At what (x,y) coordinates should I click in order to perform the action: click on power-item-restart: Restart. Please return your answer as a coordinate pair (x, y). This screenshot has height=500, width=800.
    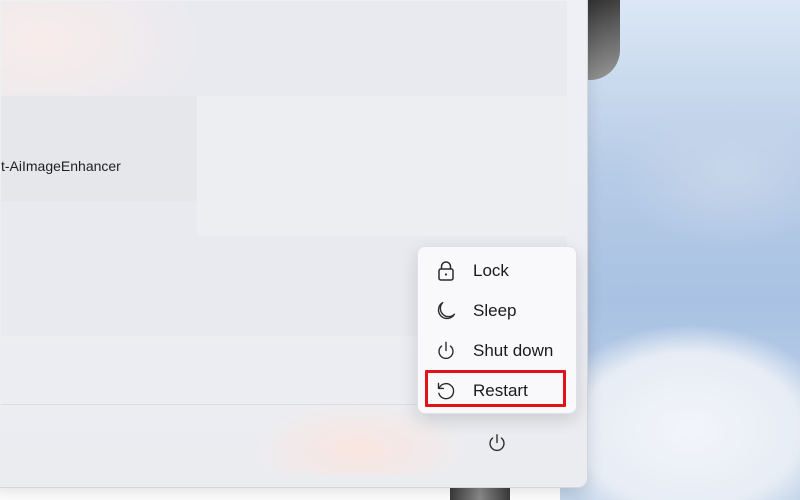
    Looking at the image, I should click on (497, 391).